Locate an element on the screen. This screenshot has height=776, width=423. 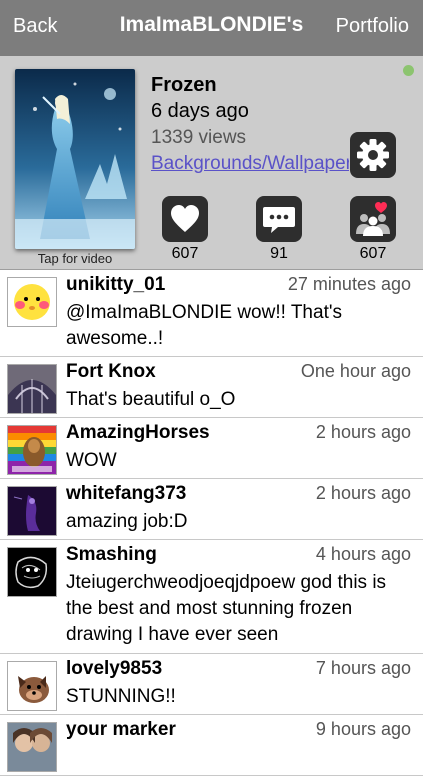
artwork-views: 1339 views is located at coordinates (199, 137).